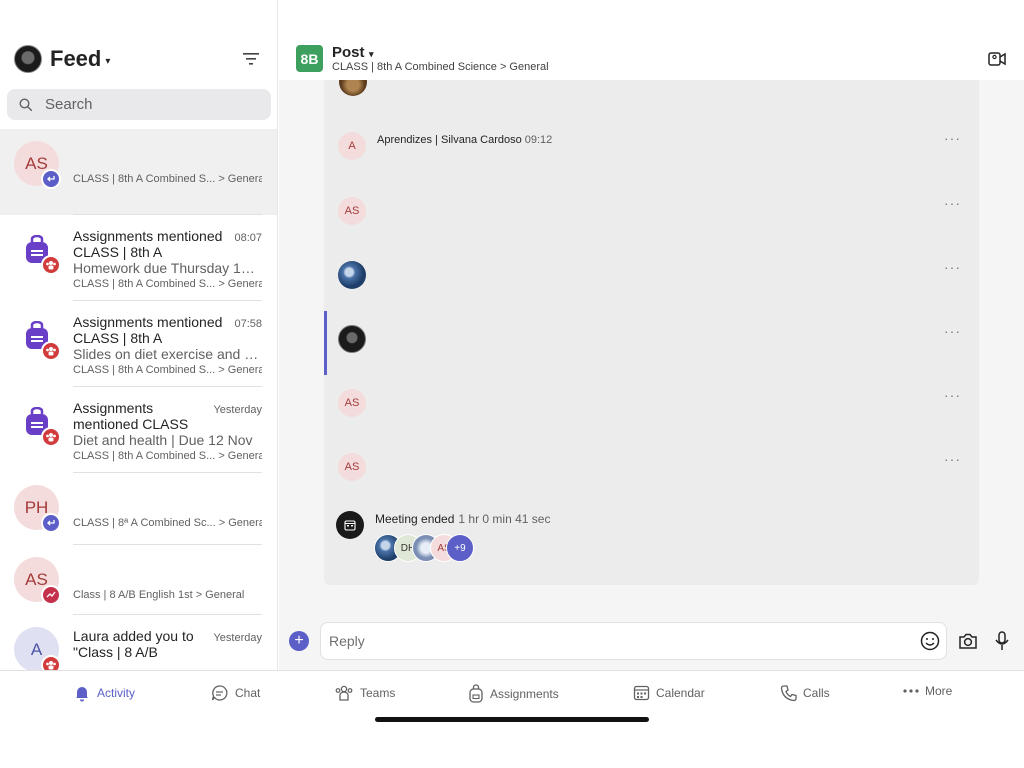  I want to click on feed-header: Feed ▾, so click(138, 59).